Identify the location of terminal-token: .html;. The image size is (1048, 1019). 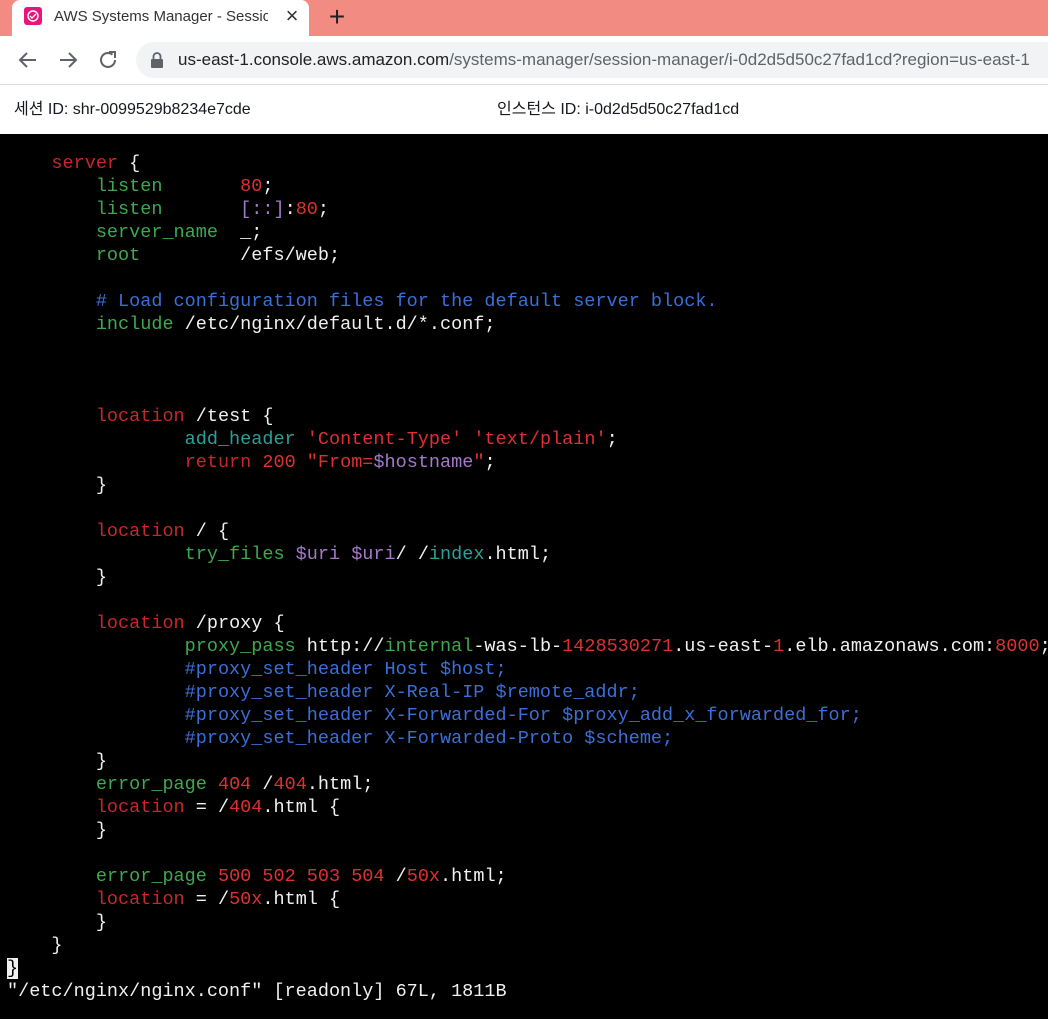
(518, 554).